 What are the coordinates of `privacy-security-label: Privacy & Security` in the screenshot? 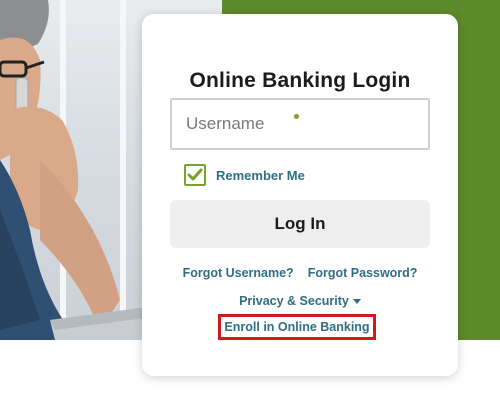 It's located at (294, 301).